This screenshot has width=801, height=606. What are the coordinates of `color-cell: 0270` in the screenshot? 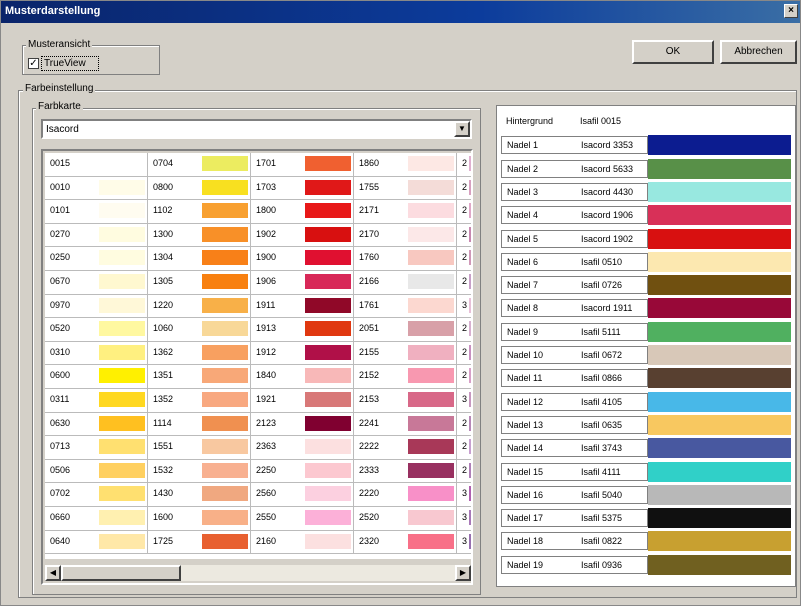 It's located at (96, 235).